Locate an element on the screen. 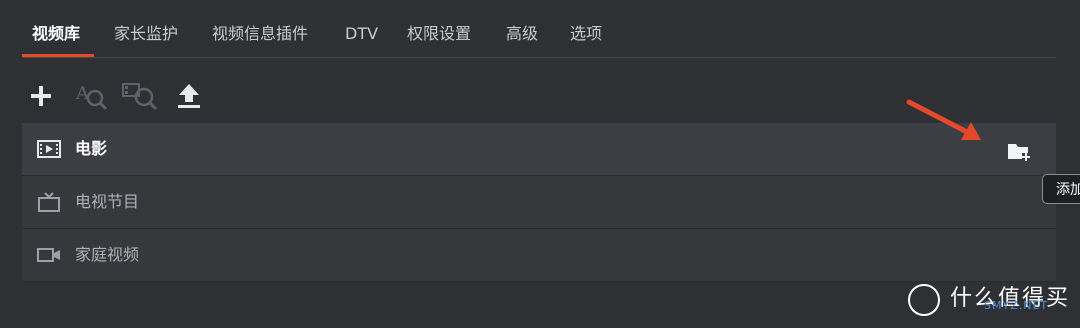 This screenshot has width=1080, height=328. tab-dtv: DTV is located at coordinates (361, 34).